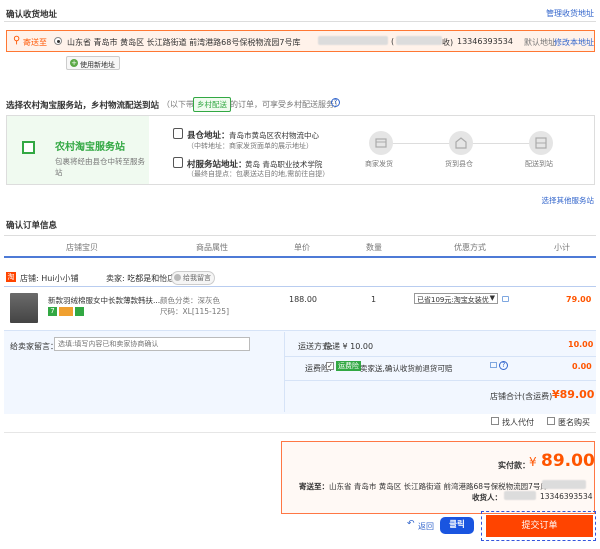 The width and height of the screenshot is (600, 549). Describe the element at coordinates (562, 247) in the screenshot. I see `col-subtotal: 小计` at that location.